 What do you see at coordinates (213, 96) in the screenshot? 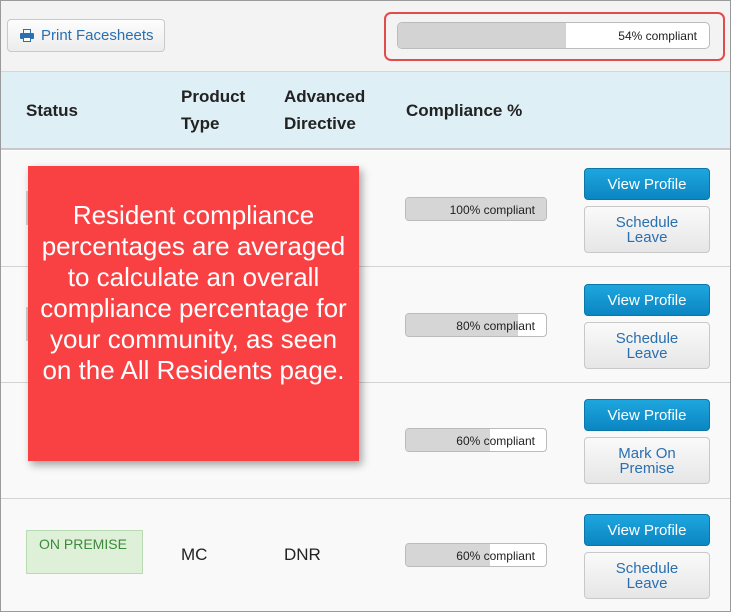
I see `header-product-type-line1: Product` at bounding box center [213, 96].